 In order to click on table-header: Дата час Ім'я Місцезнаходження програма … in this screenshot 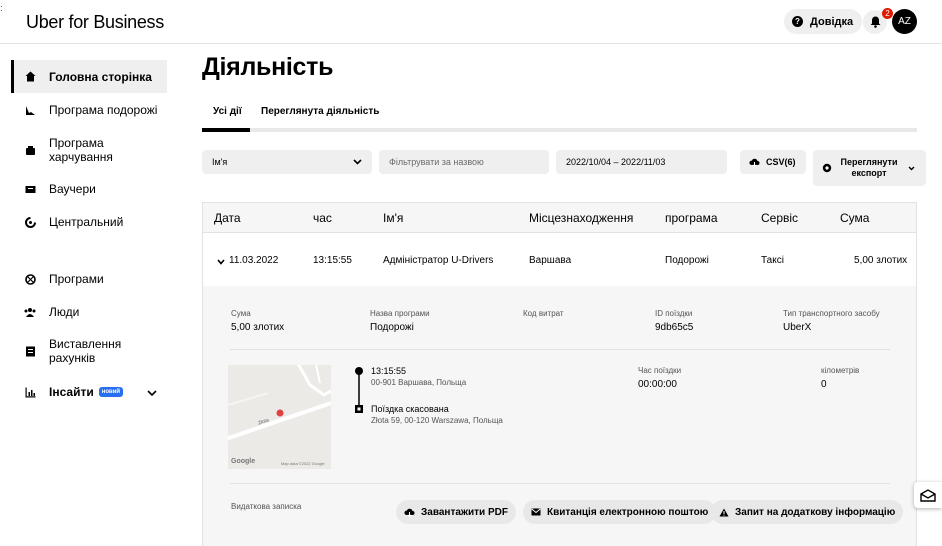, I will do `click(559, 218)`.